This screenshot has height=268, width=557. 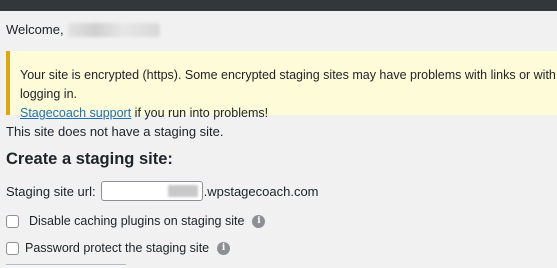 I want to click on staging-url-label: Staging site url:, so click(x=51, y=191).